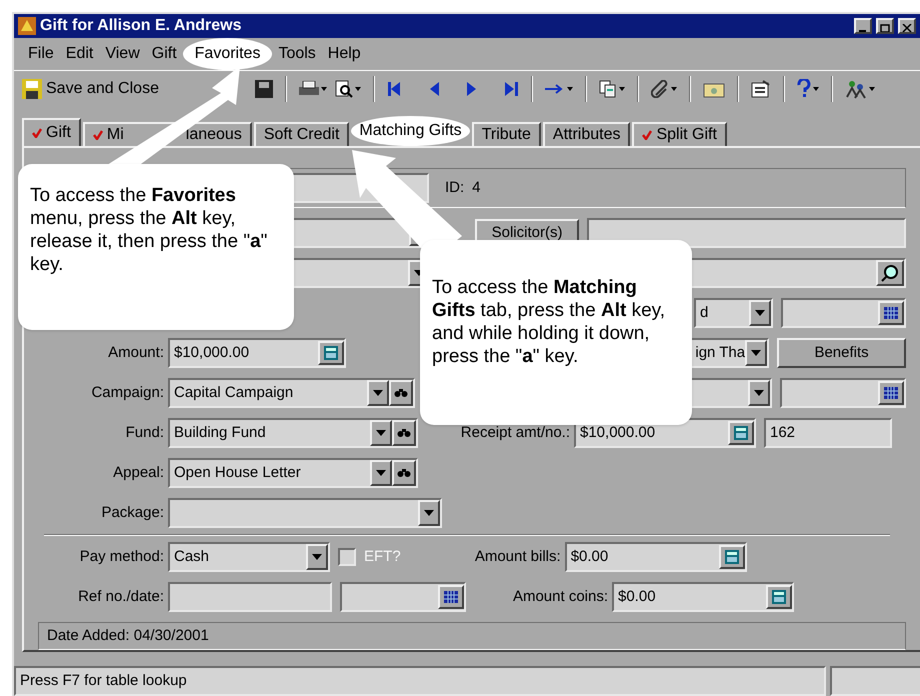 This screenshot has height=696, width=920. What do you see at coordinates (138, 473) in the screenshot?
I see `field-label: Appeal:` at bounding box center [138, 473].